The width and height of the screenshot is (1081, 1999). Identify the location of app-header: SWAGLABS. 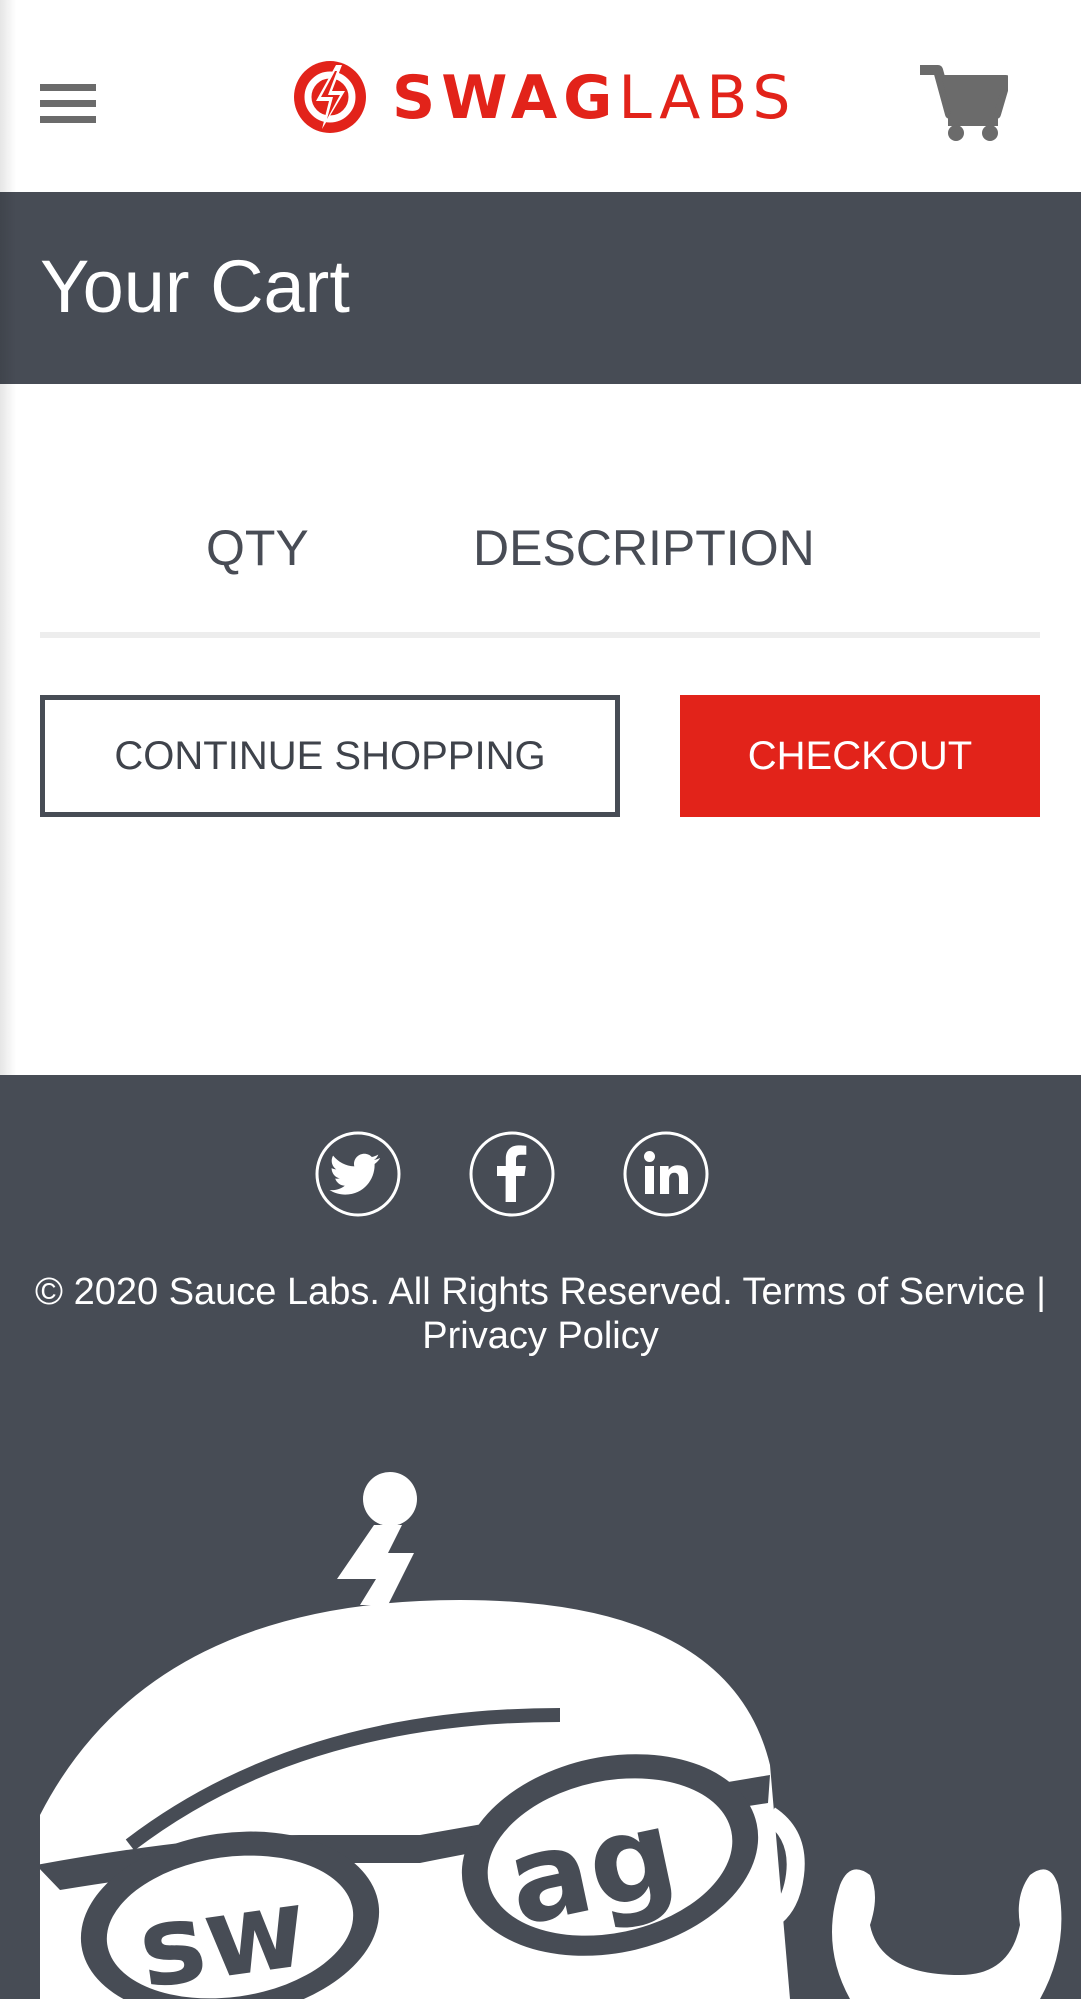
(540, 96).